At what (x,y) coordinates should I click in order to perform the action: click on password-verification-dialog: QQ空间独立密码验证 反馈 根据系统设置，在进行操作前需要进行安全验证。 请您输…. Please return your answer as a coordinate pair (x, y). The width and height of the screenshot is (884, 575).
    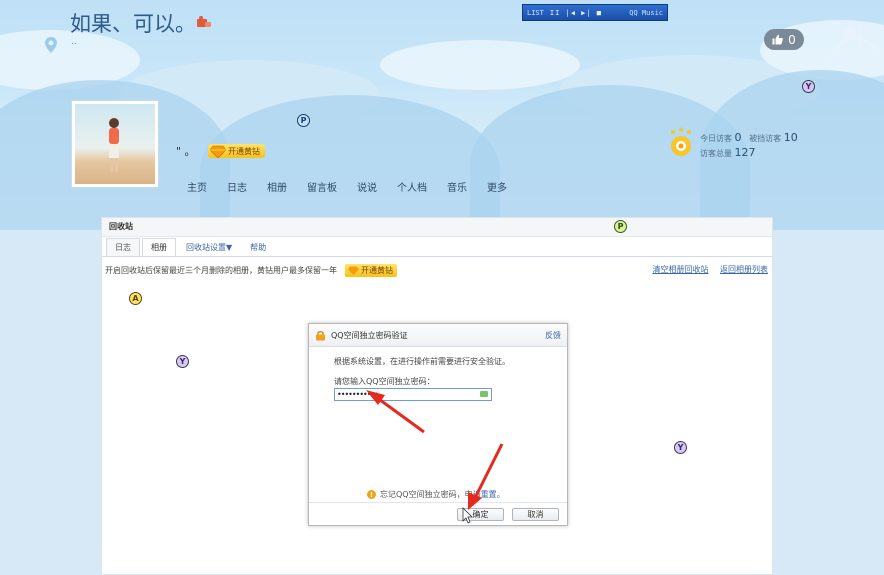
    Looking at the image, I should click on (438, 424).